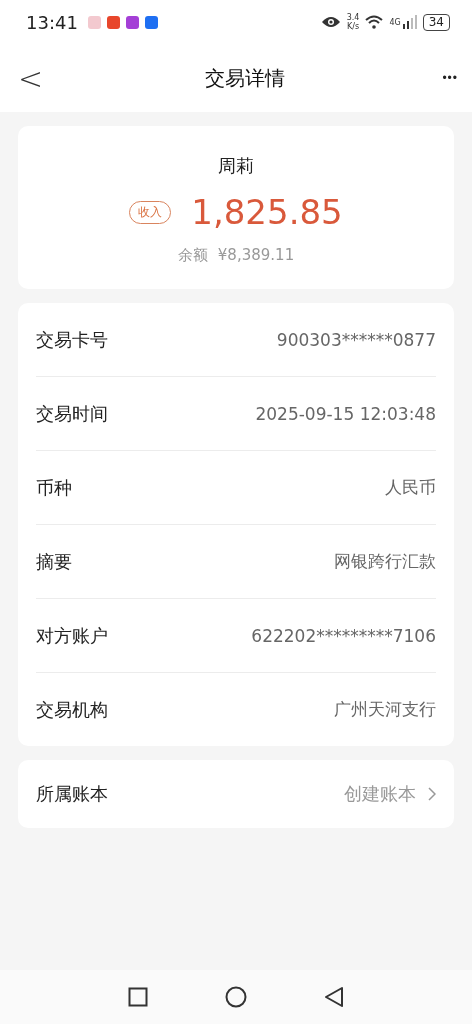 The width and height of the screenshot is (472, 1024). I want to click on detail-value: 622202*********7106, so click(343, 635).